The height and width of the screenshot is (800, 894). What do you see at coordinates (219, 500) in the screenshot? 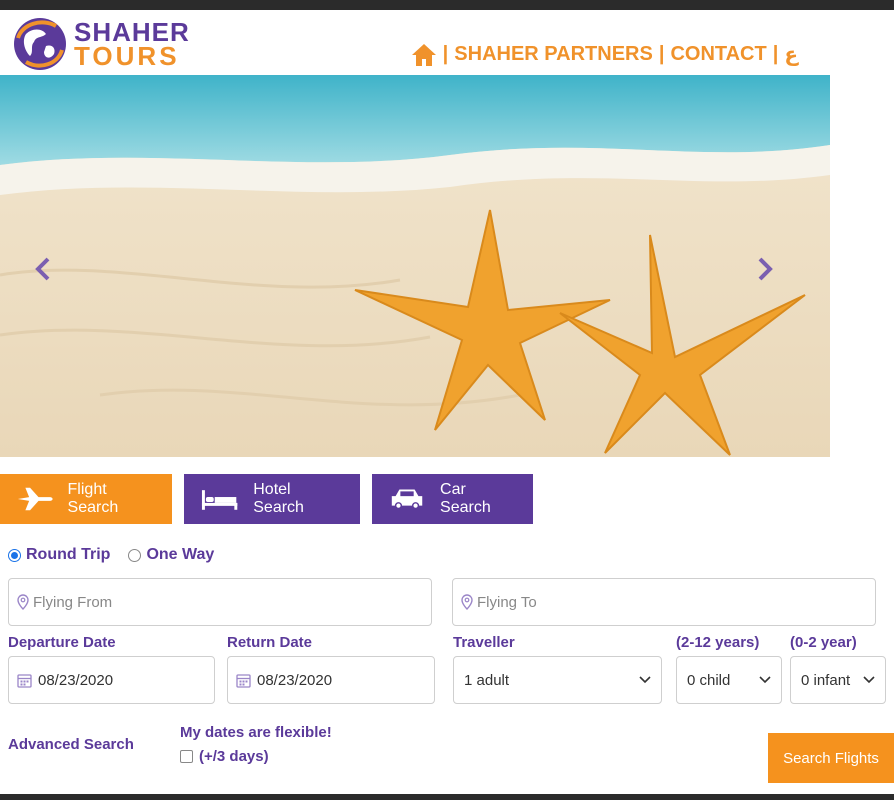
I see `bed-icon` at bounding box center [219, 500].